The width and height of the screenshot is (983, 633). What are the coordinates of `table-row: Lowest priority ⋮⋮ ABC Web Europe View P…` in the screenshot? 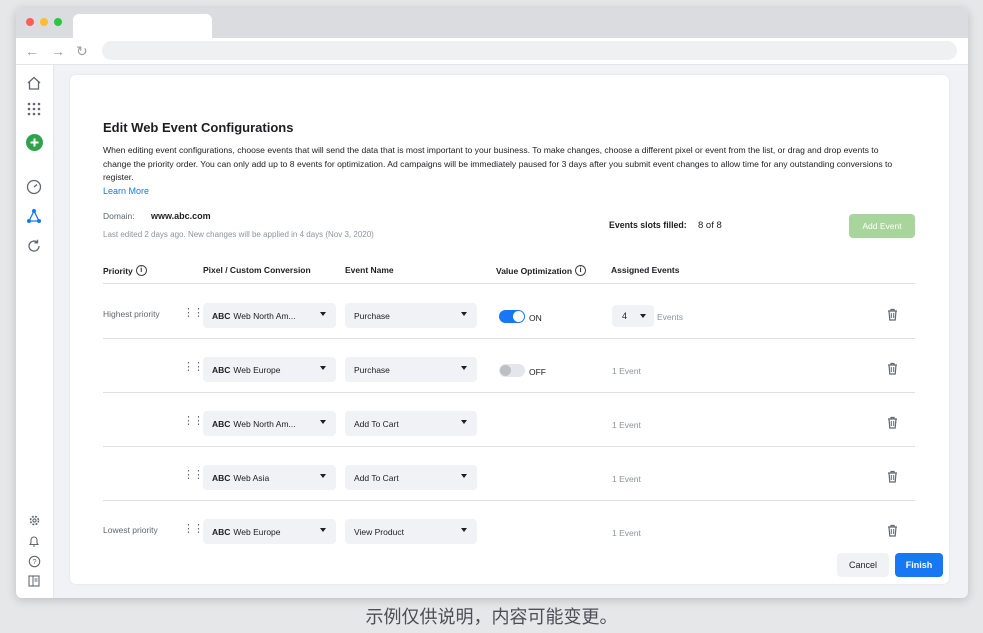 It's located at (509, 529).